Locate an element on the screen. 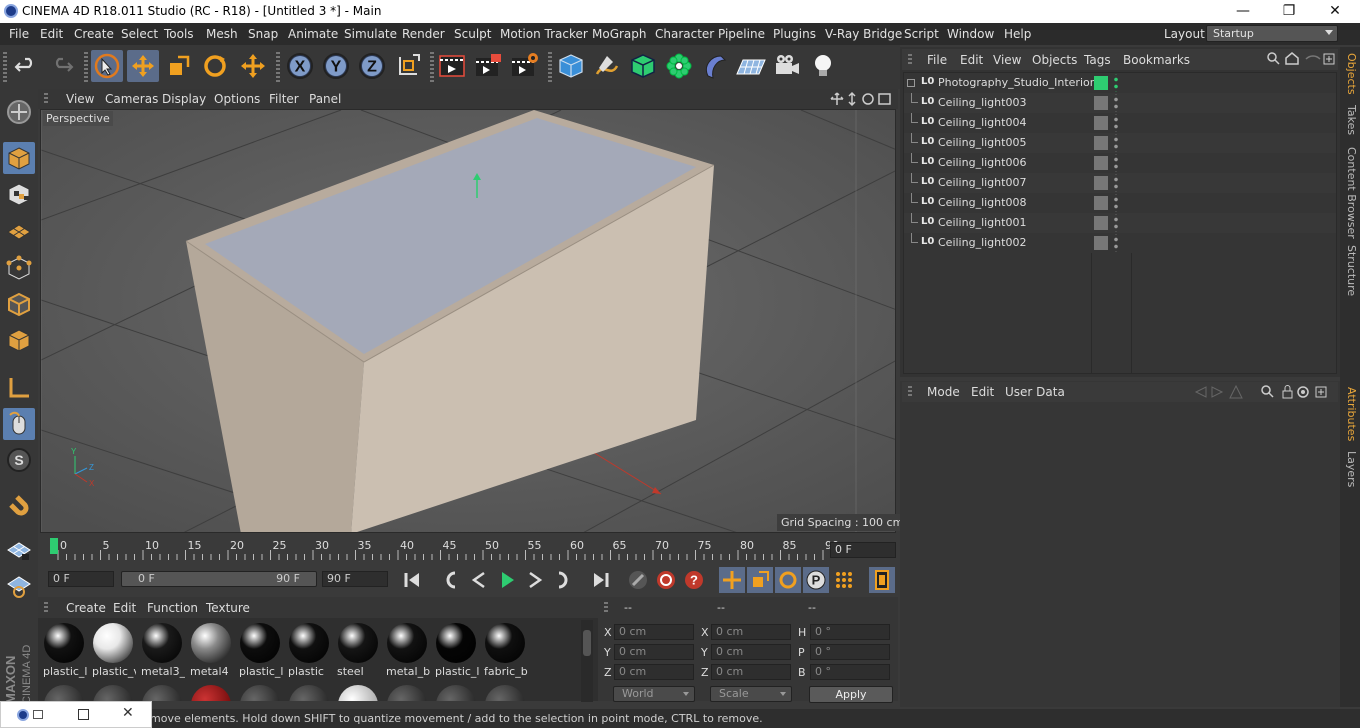 The width and height of the screenshot is (1360, 728). tab-takes: Takes is located at coordinates (1350, 120).